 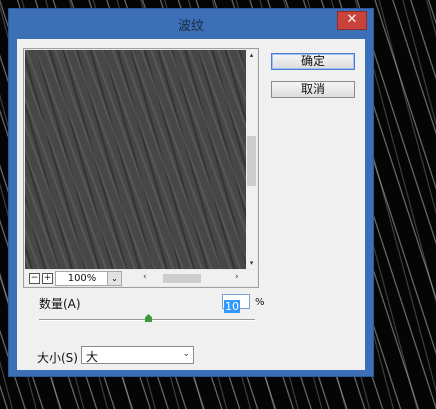 What do you see at coordinates (232, 306) in the screenshot?
I see `amount-value: 10` at bounding box center [232, 306].